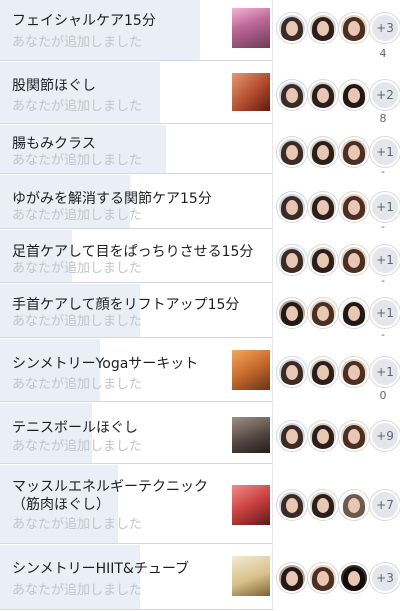 The image size is (400, 611). Describe the element at coordinates (110, 496) in the screenshot. I see `playlist-title: マッスルエネルギーテクニック（筋肉ほぐし）` at that location.